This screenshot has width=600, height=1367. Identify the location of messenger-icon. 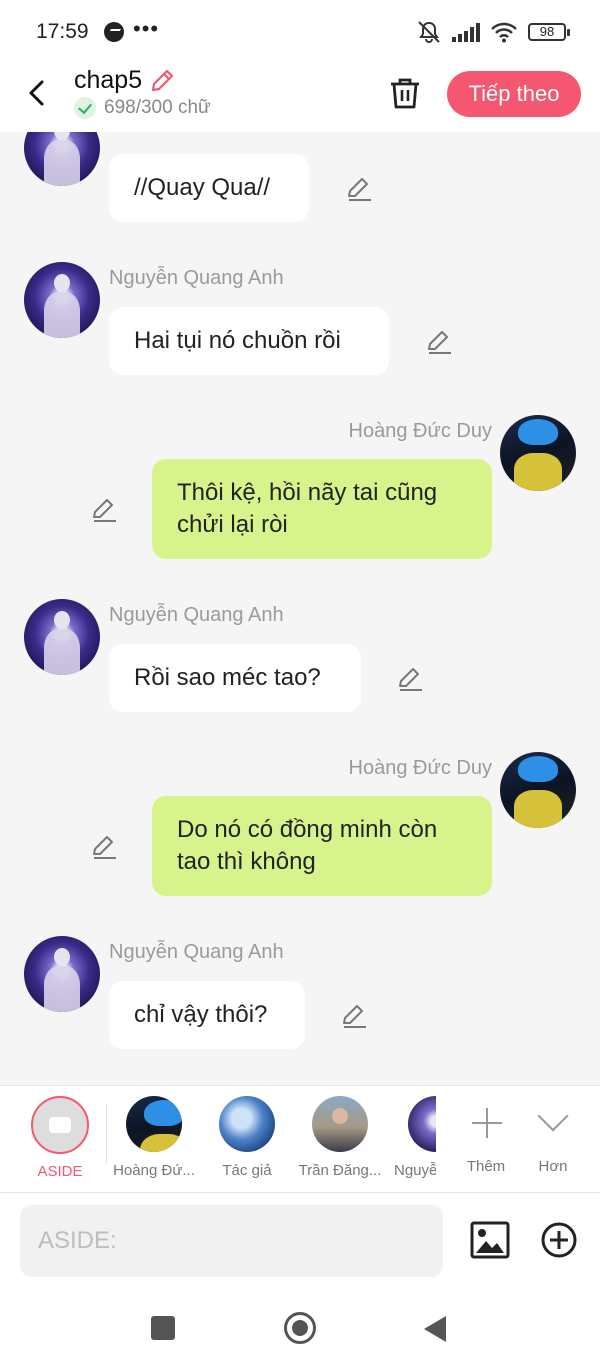
(114, 32).